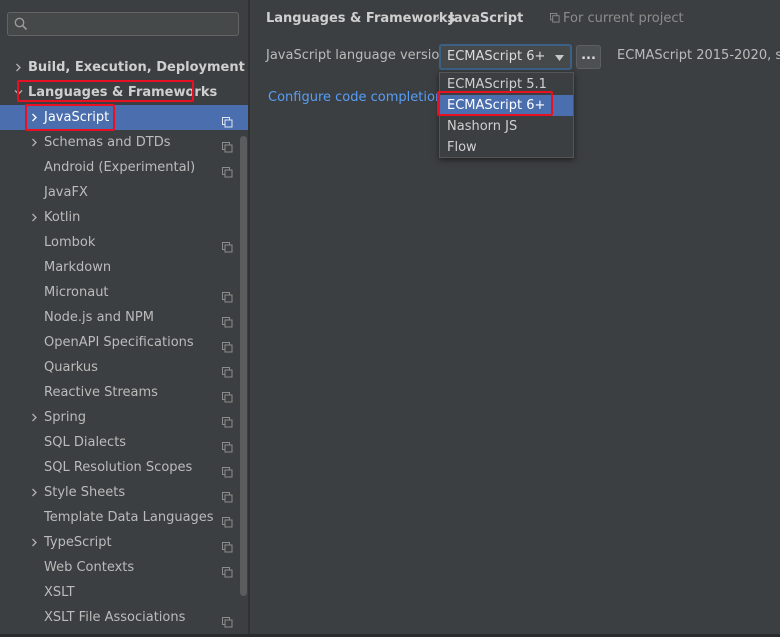 The image size is (780, 637). I want to click on sidebar-item-schemas-and-dtds: Schemas and DTDs, so click(124, 142).